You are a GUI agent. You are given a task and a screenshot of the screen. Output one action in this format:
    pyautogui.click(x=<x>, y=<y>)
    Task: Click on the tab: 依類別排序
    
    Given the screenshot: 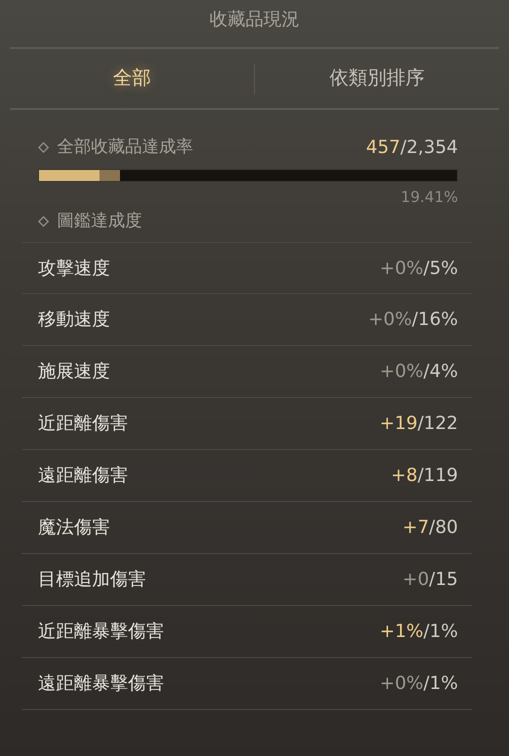 What is the action you would take?
    pyautogui.click(x=377, y=78)
    